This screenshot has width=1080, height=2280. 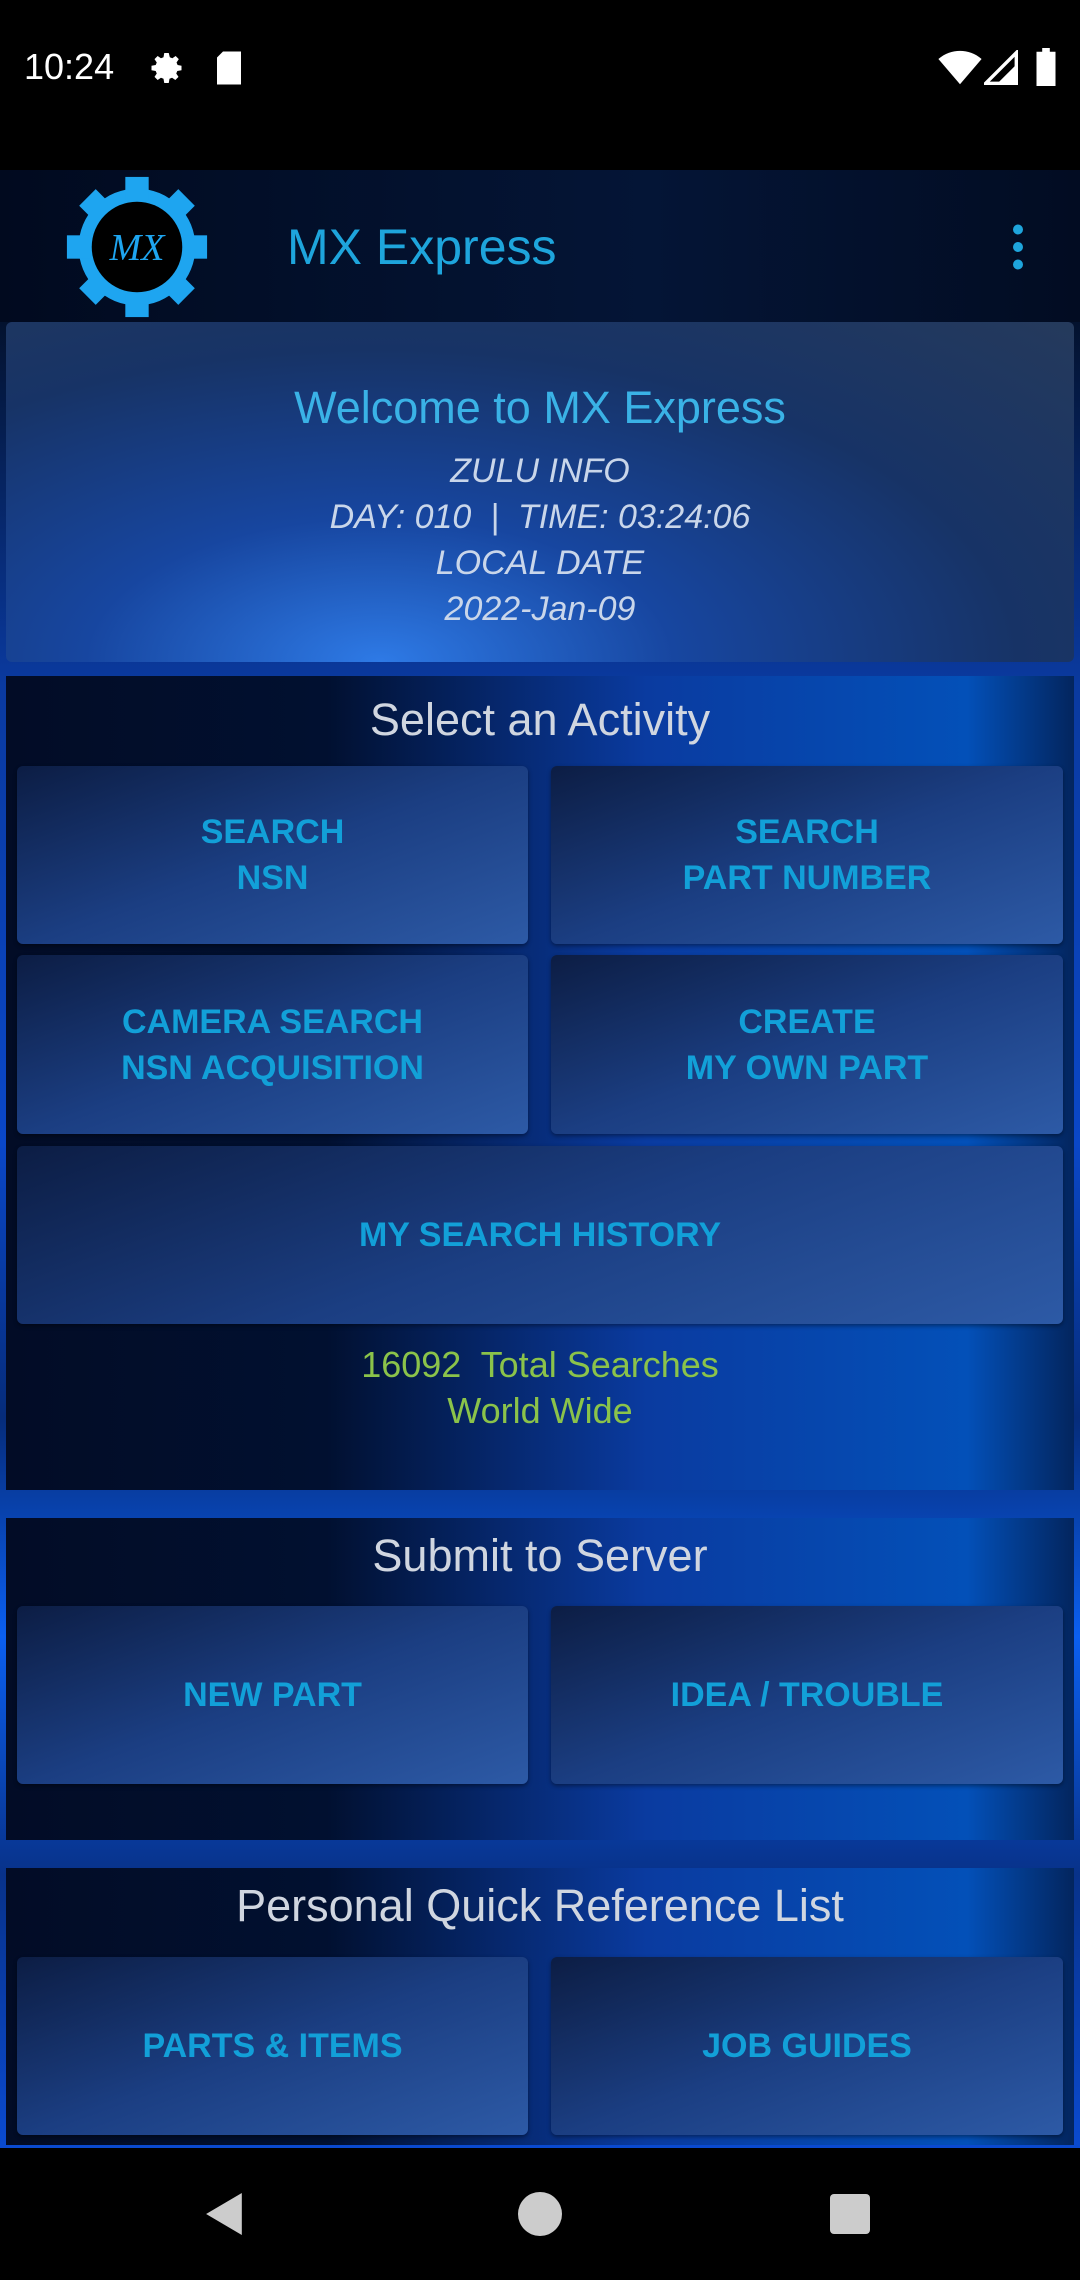 I want to click on signal-icon, so click(x=1001, y=67).